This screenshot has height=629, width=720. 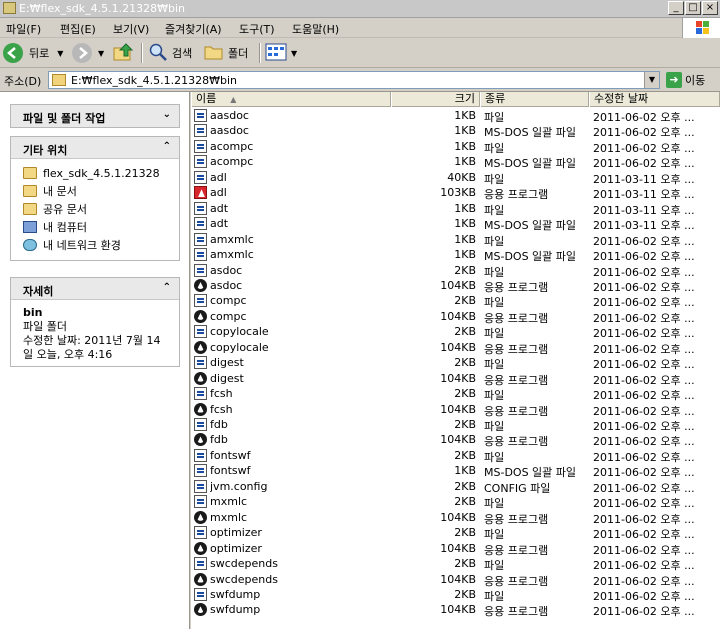 What do you see at coordinates (291, 99) in the screenshot?
I see `column-header-name: 이름 ▲` at bounding box center [291, 99].